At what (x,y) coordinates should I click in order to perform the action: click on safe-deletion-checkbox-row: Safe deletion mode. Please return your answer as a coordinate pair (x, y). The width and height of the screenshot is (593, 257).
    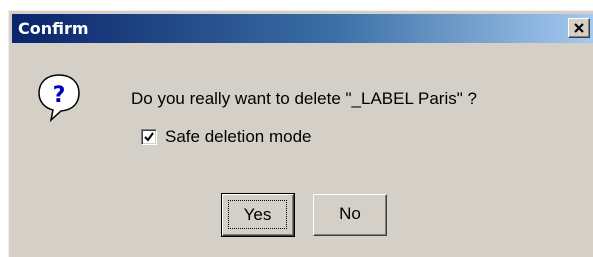
    Looking at the image, I should click on (226, 137).